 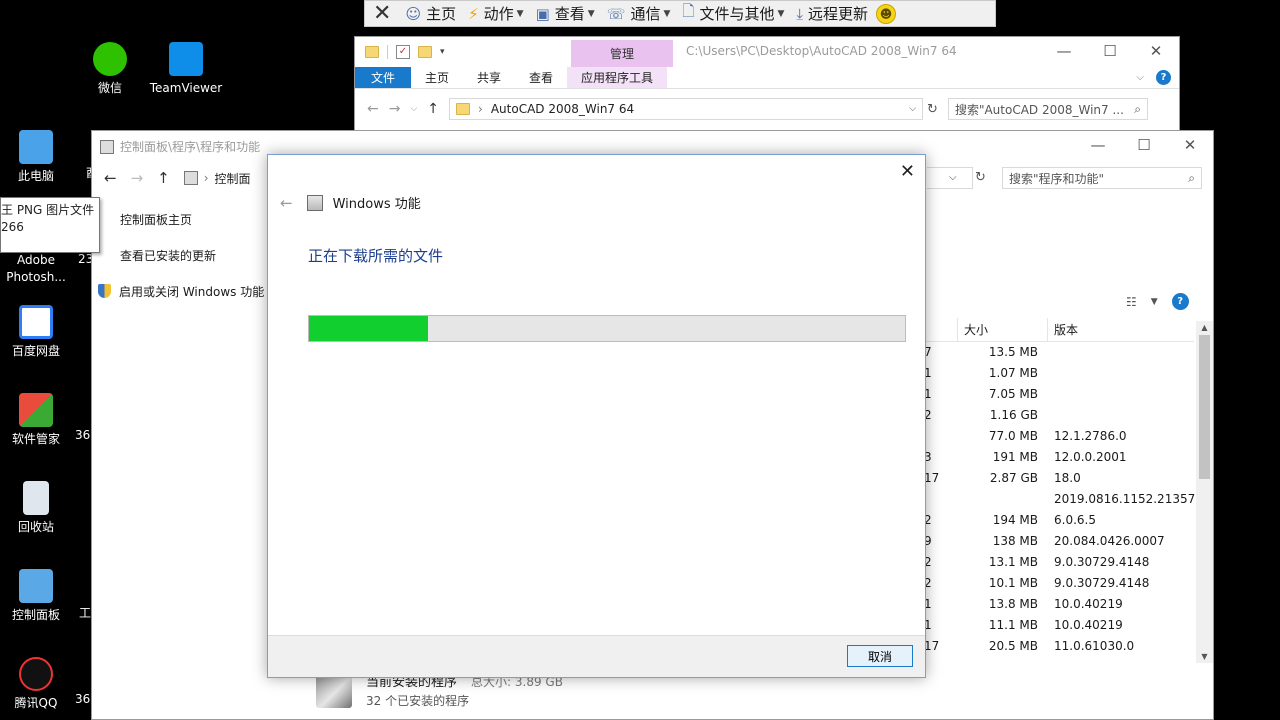 I want to click on desktop-icon-control-panel: 控制面板, so click(x=36, y=596).